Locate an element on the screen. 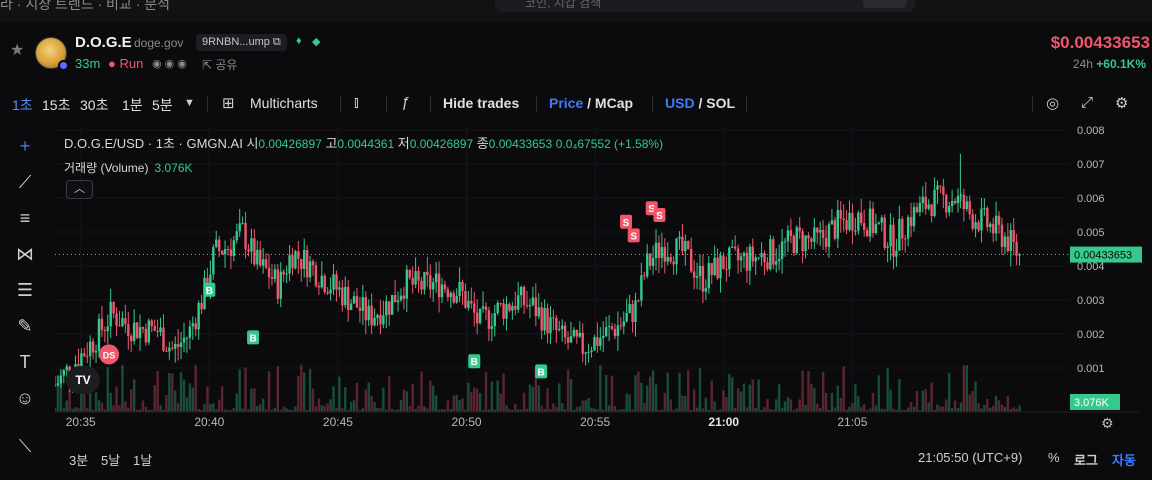 This screenshot has height=480, width=1152. timeframe-30s: 30초 is located at coordinates (94, 105).